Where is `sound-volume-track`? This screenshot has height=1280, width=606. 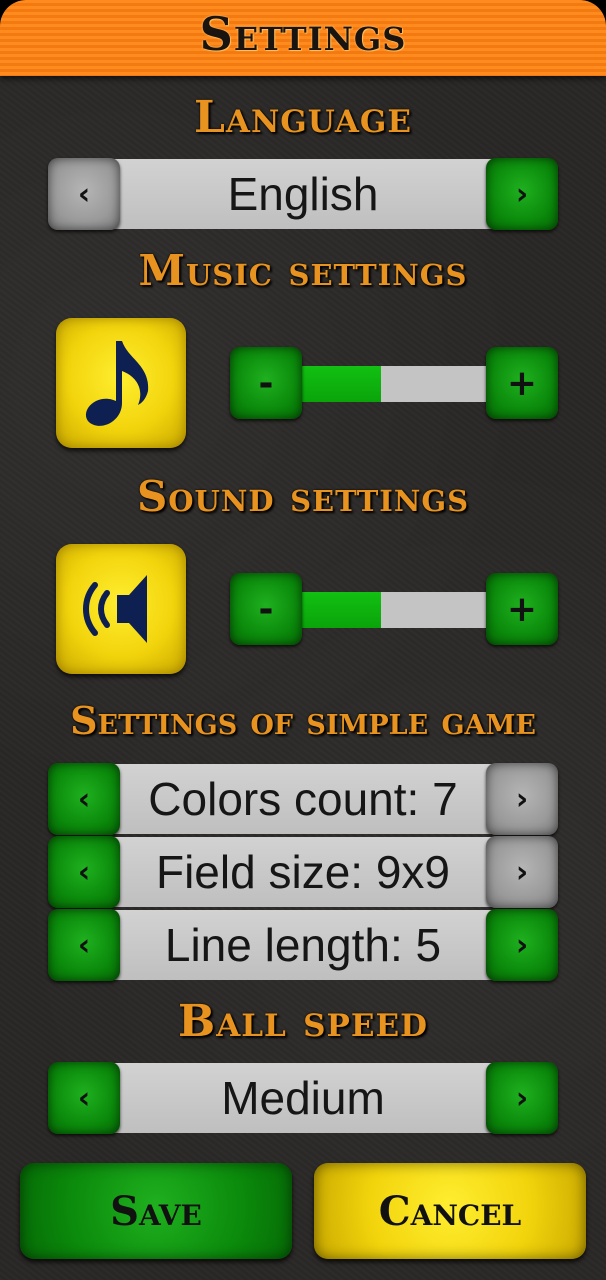
sound-volume-track is located at coordinates (394, 610).